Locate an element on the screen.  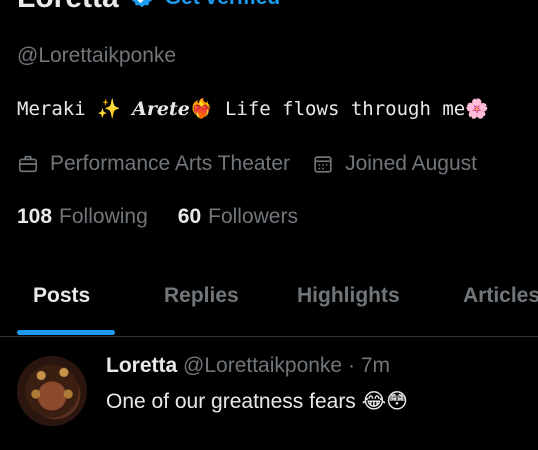
following-label: Following is located at coordinates (103, 216).